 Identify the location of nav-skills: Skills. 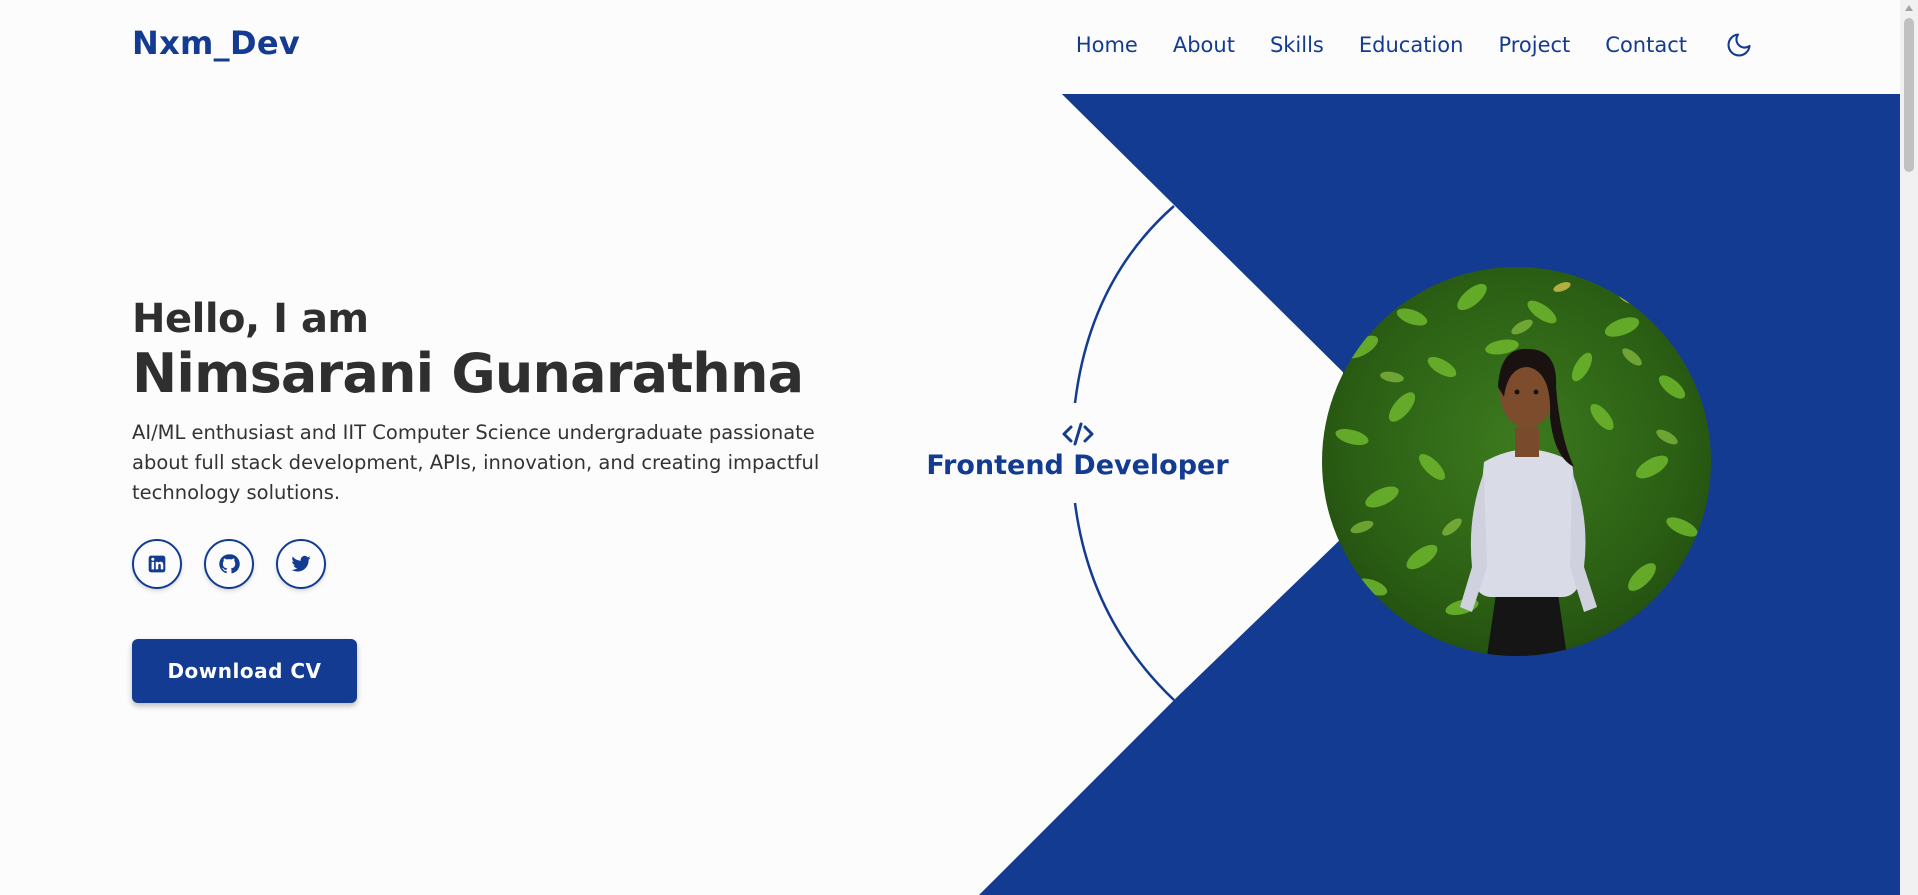
(1297, 45).